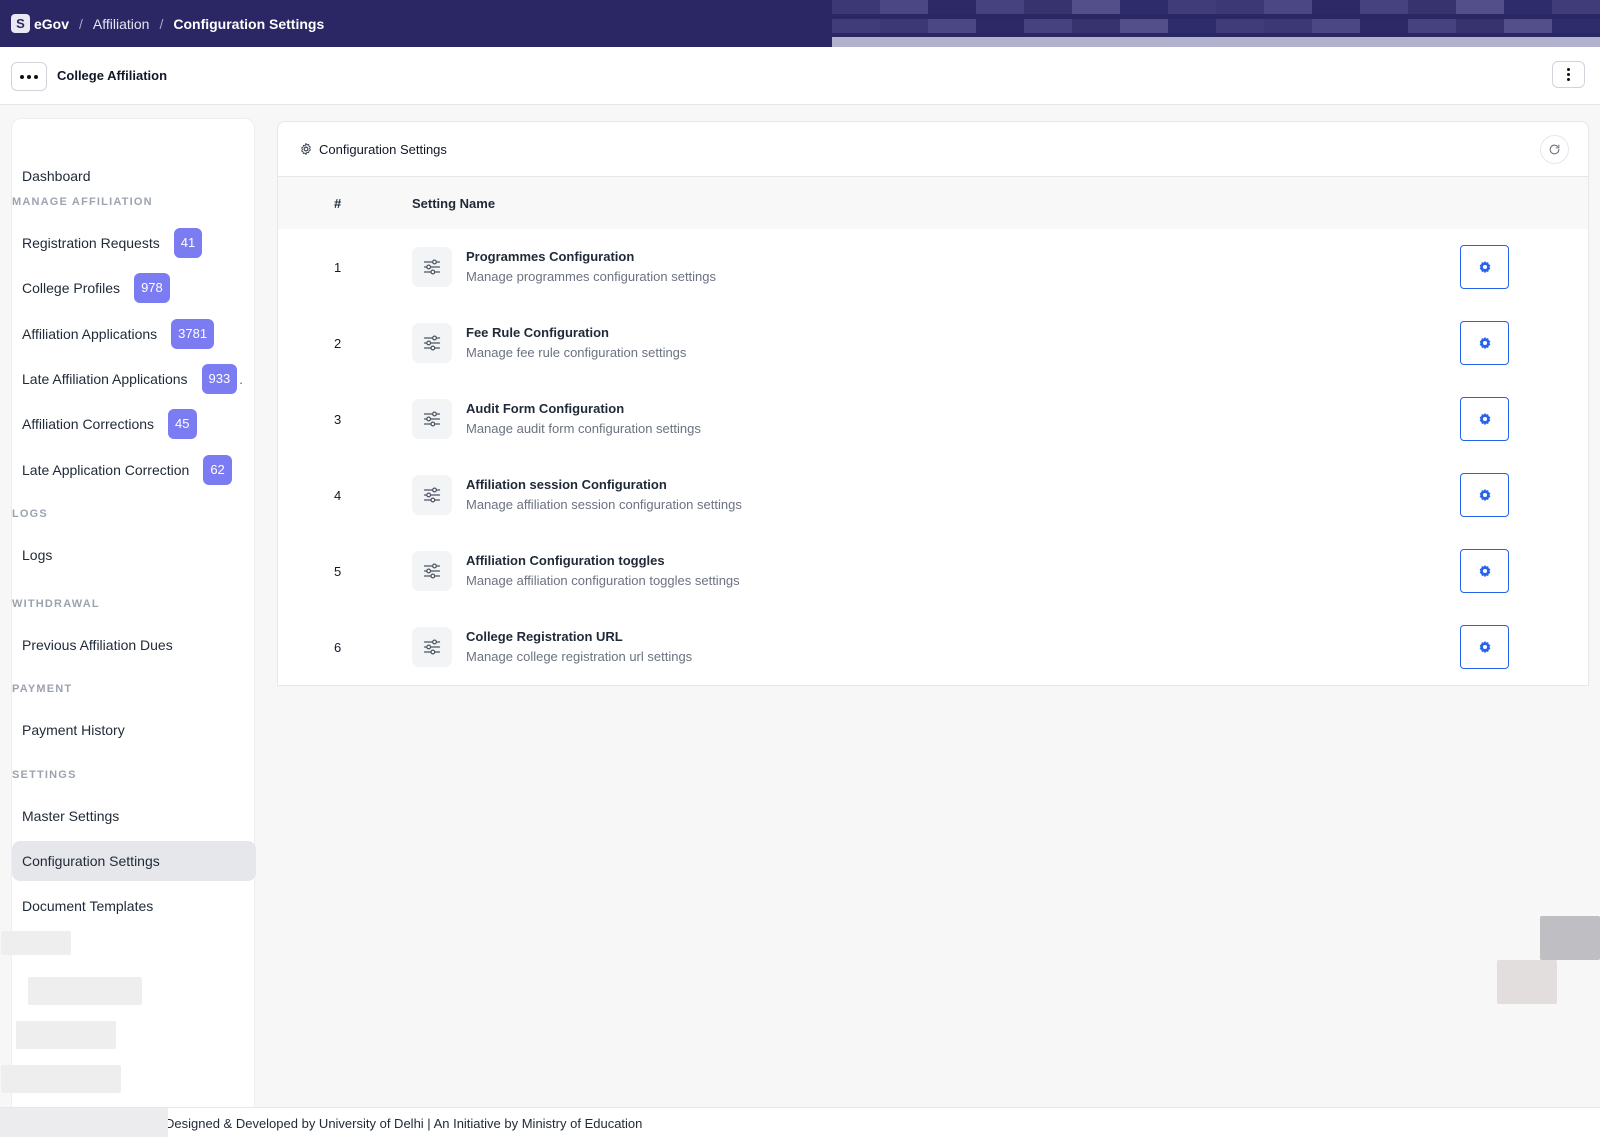 Image resolution: width=1600 pixels, height=1137 pixels. Describe the element at coordinates (121, 24) in the screenshot. I see `breadcrumb-affiliation: Affiliation` at that location.